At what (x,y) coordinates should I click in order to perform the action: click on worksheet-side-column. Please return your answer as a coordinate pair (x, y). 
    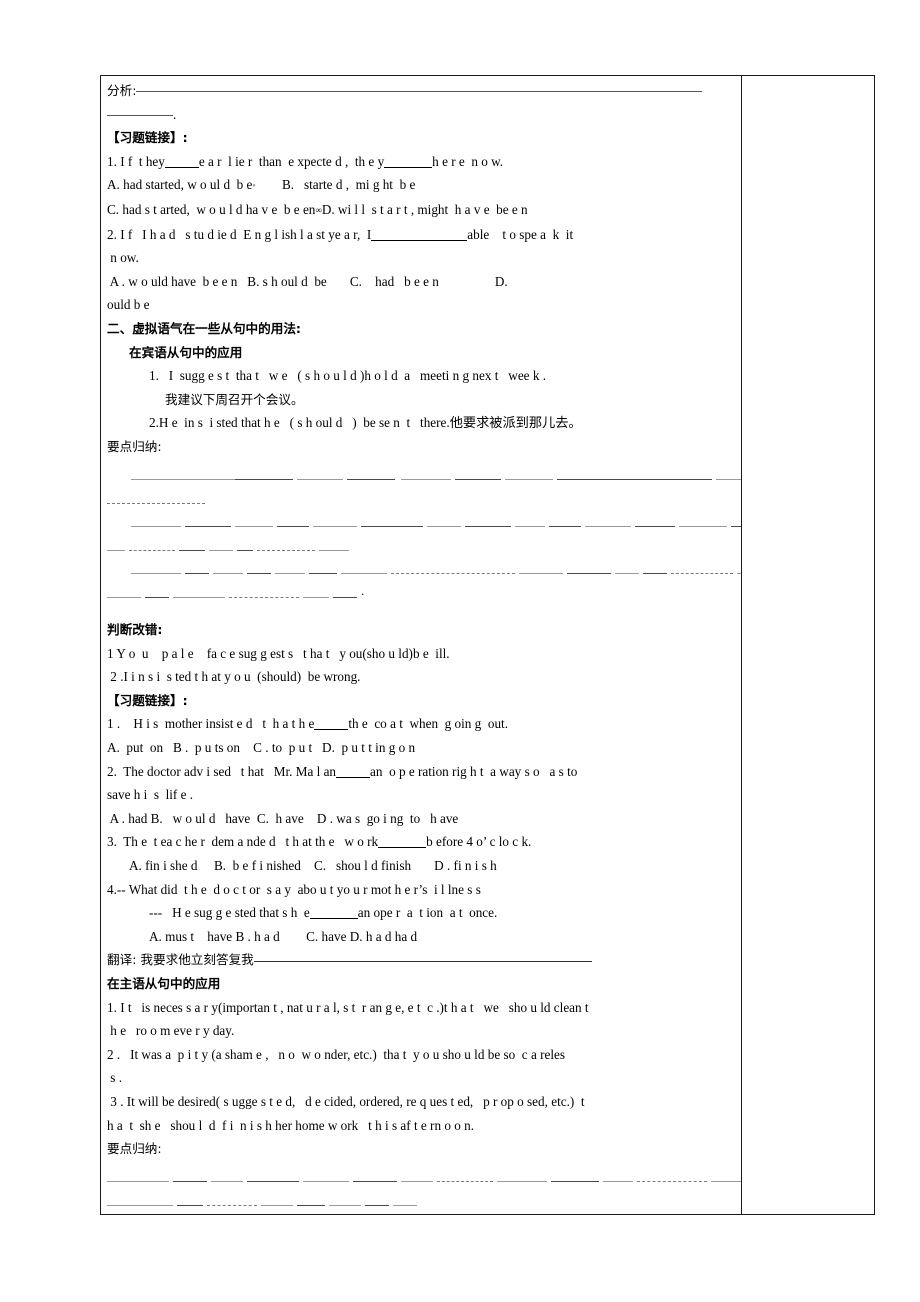
    Looking at the image, I should click on (808, 645).